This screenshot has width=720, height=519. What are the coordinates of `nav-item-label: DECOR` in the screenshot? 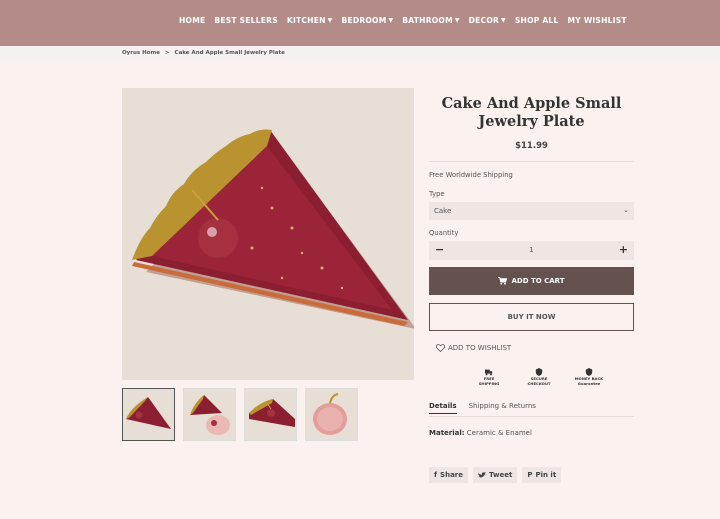 It's located at (484, 20).